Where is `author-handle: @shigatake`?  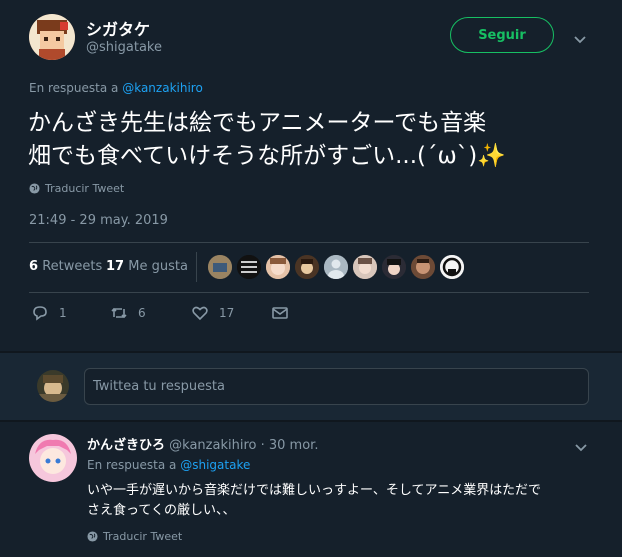
author-handle: @shigatake is located at coordinates (124, 47).